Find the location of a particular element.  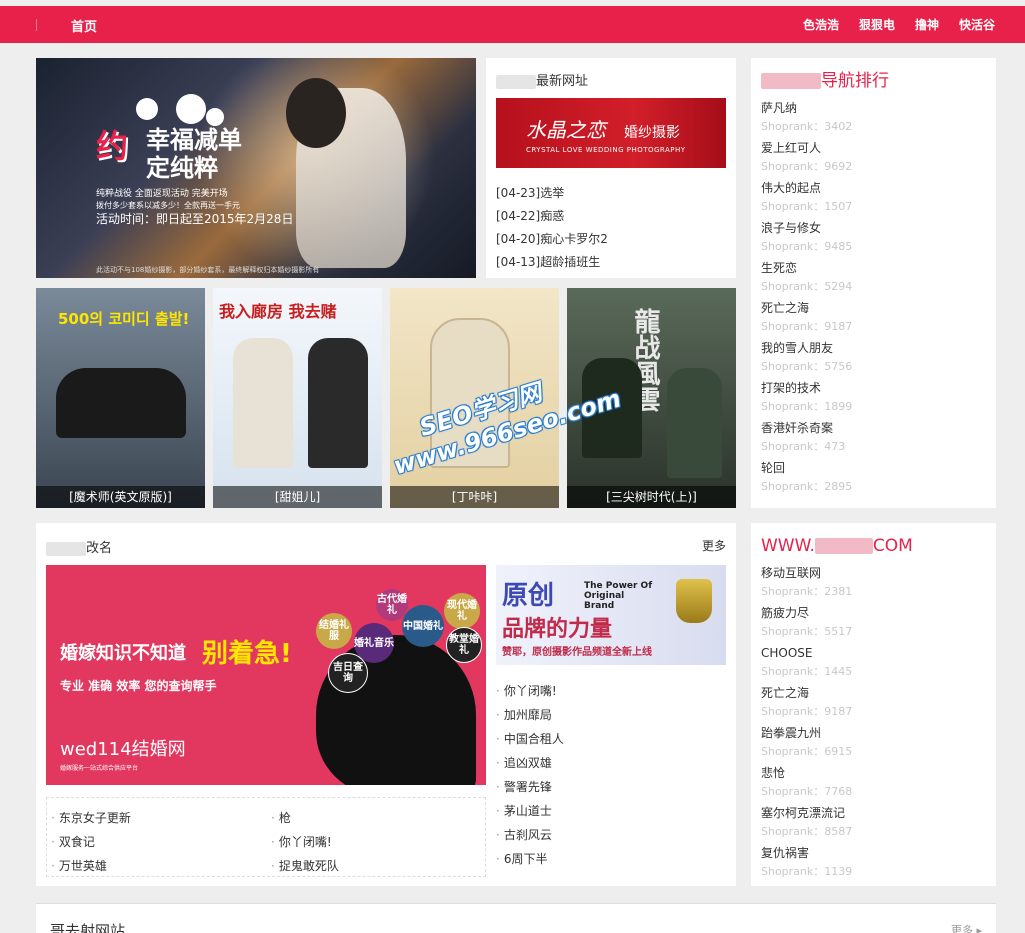

rank-item-name: 生死恋 is located at coordinates (873, 268).